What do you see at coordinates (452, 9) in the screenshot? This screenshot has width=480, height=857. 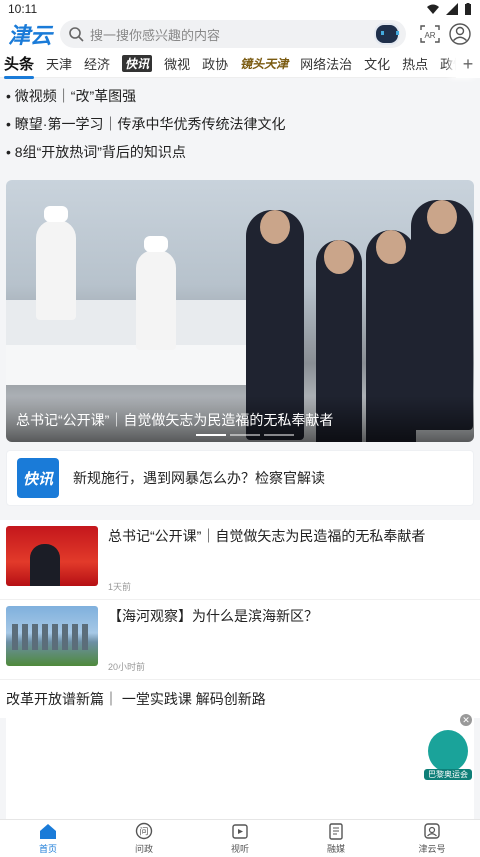 I see `signal-icon` at bounding box center [452, 9].